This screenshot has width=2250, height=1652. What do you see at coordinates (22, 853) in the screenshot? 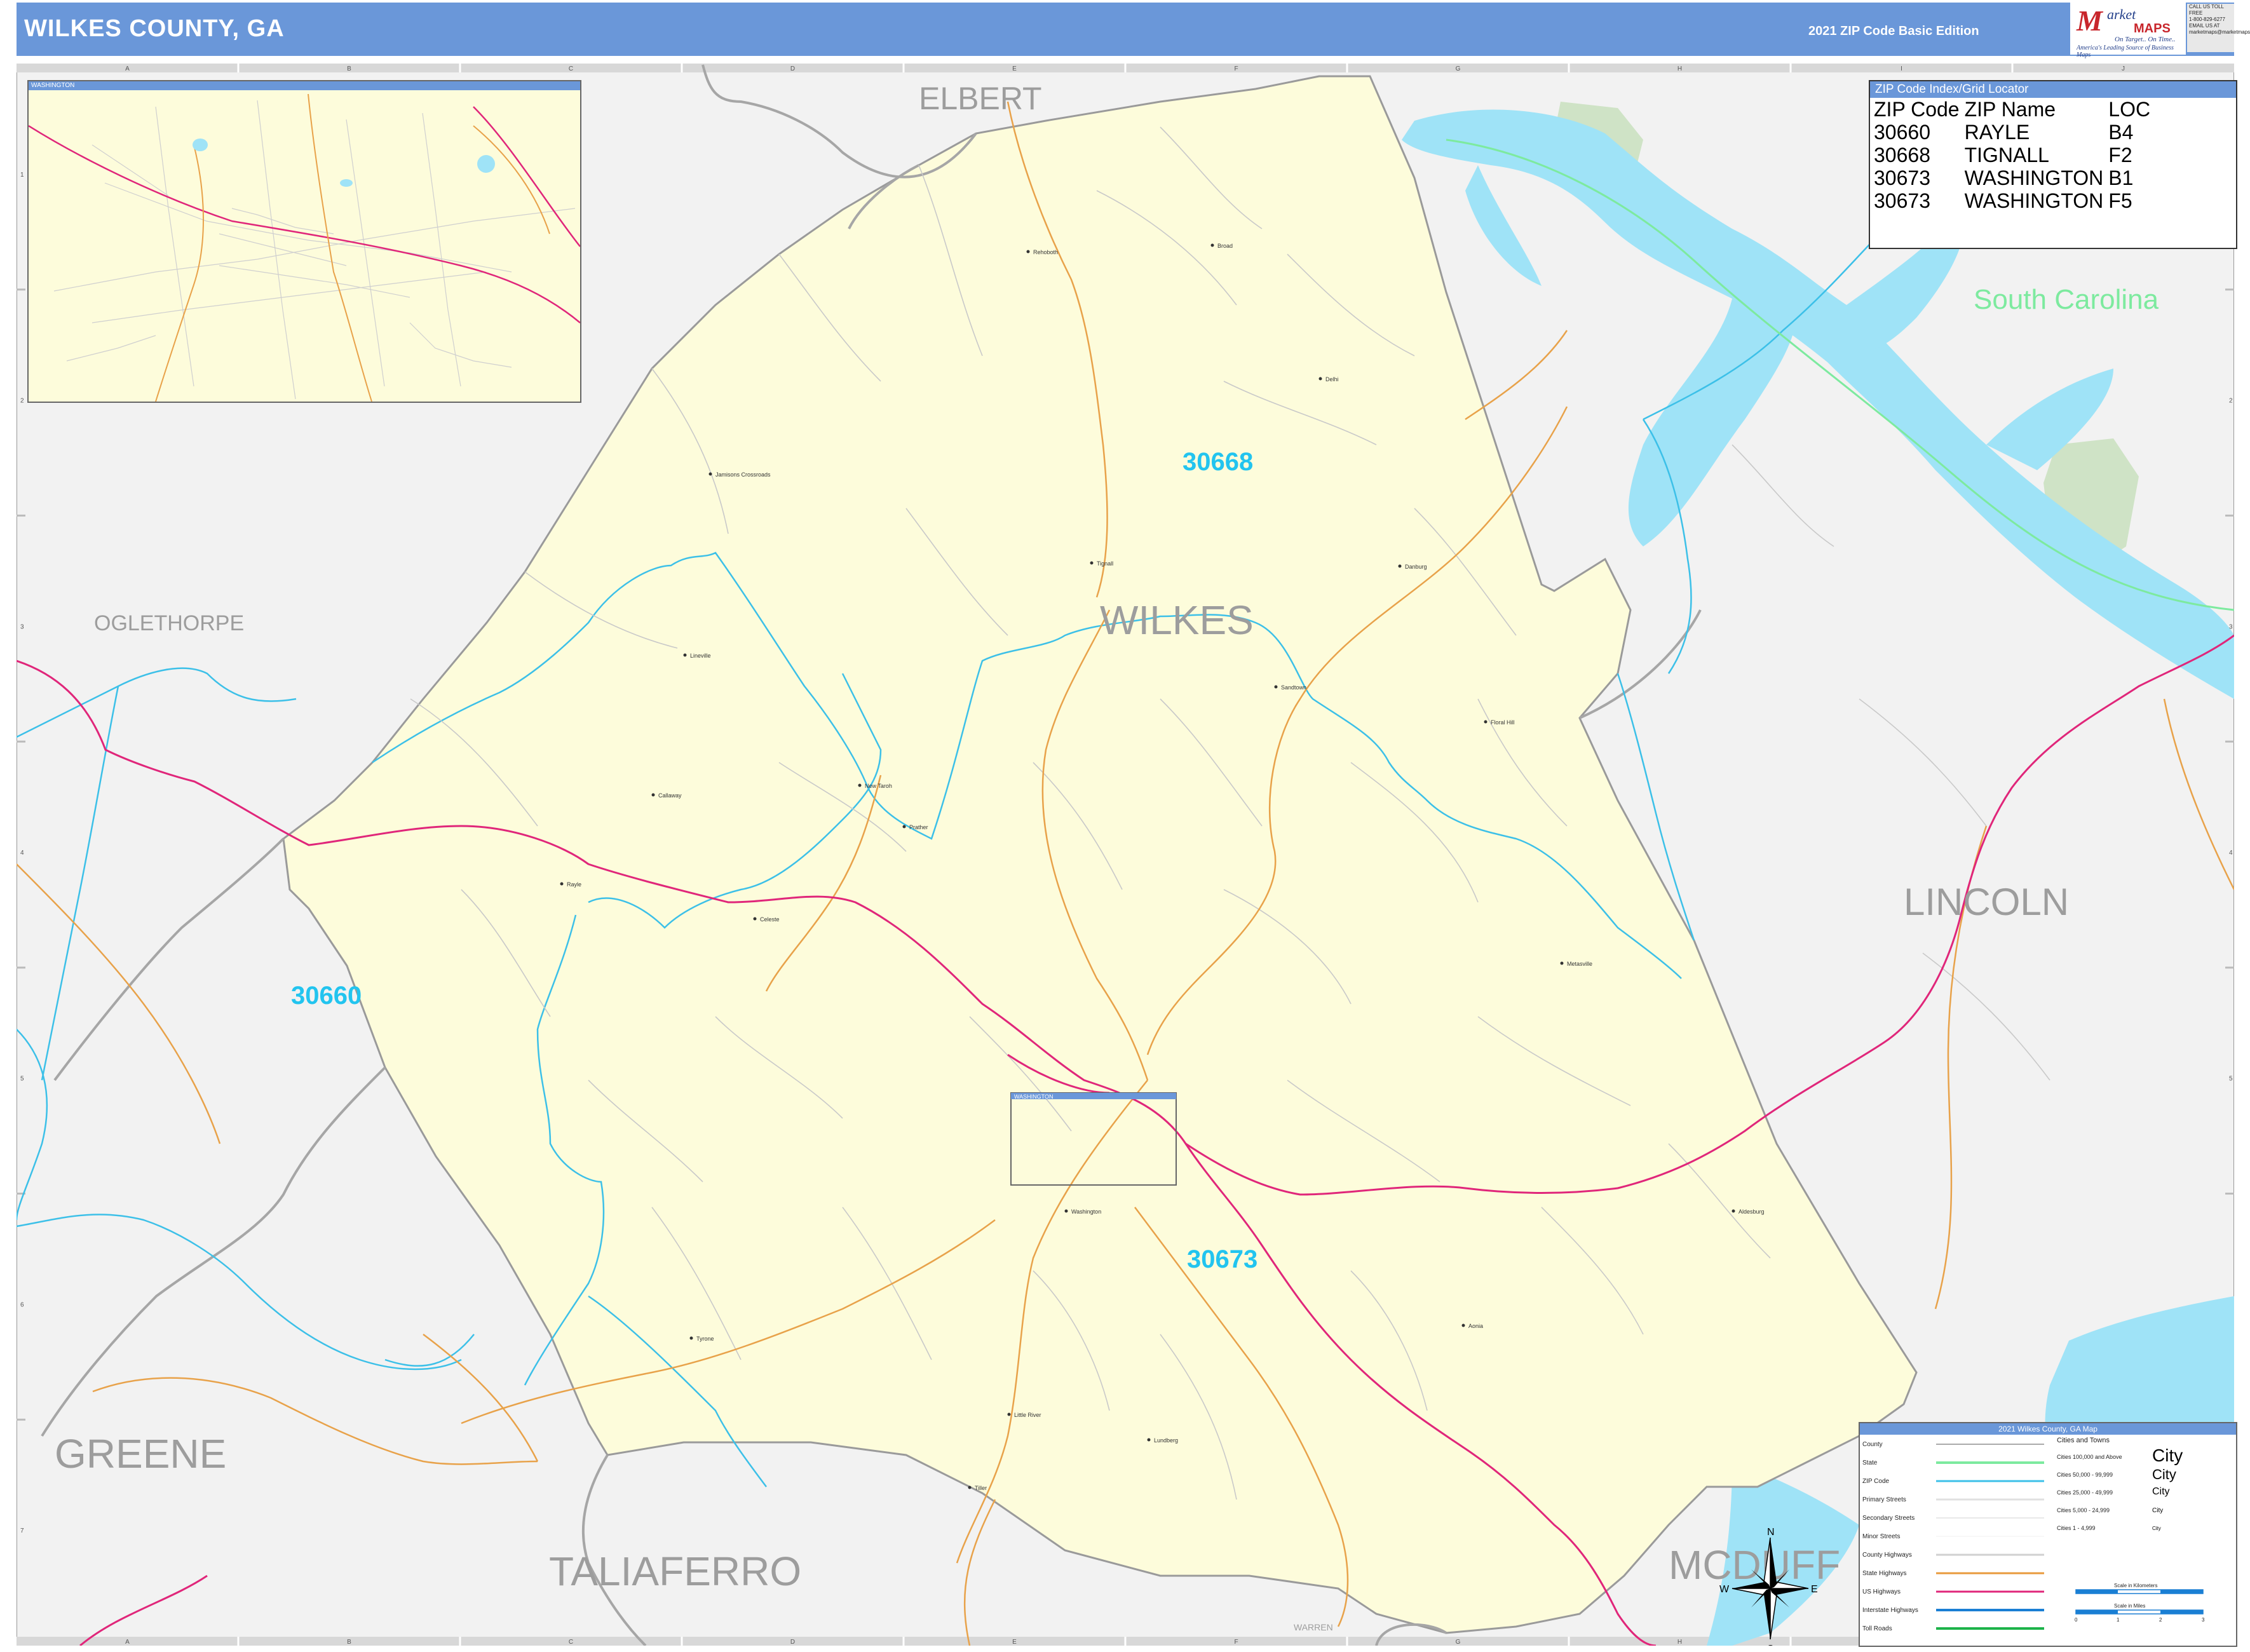
I see `grid-row-label: 4` at bounding box center [22, 853].